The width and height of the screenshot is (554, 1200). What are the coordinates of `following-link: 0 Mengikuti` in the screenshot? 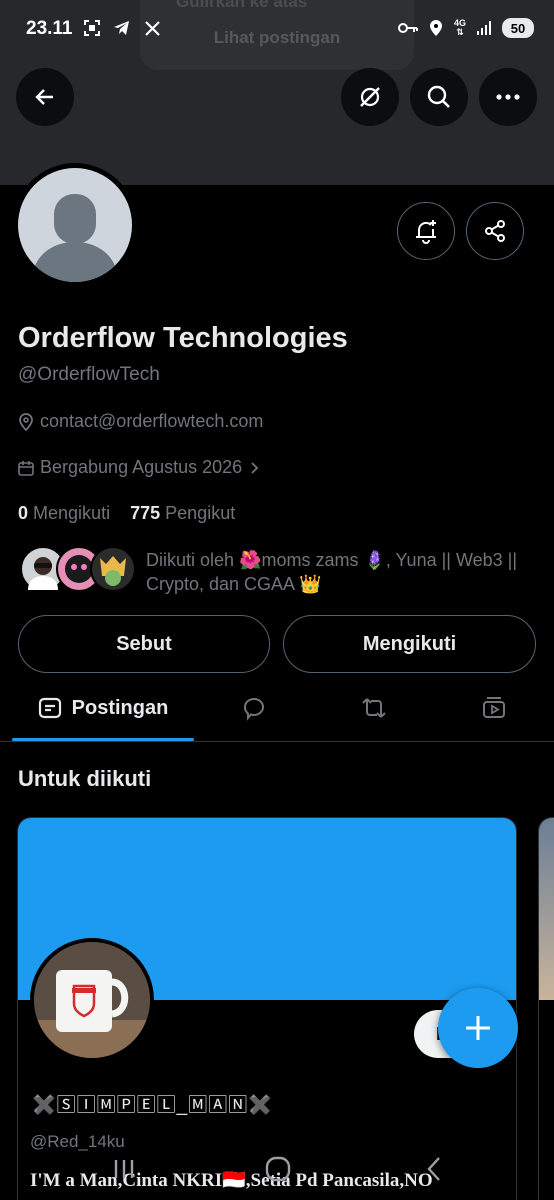 It's located at (64, 513).